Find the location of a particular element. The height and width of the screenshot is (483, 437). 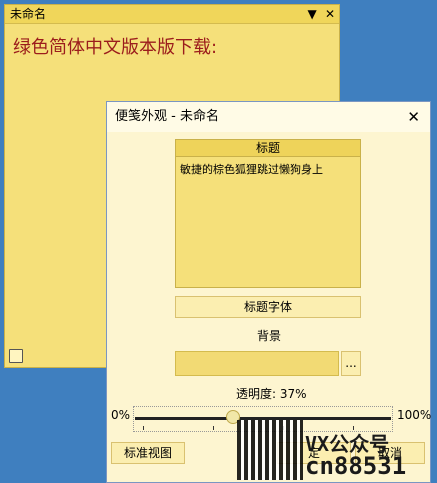

preview-header: 标题 is located at coordinates (268, 148).